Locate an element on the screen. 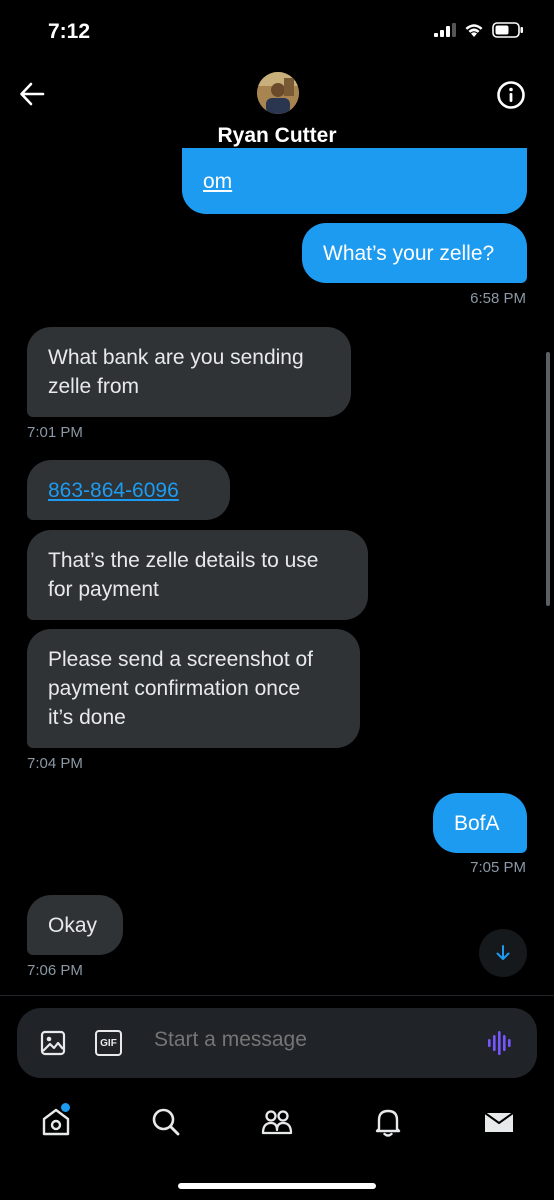 This screenshot has height=1200, width=554. nav-notifications is located at coordinates (388, 1122).